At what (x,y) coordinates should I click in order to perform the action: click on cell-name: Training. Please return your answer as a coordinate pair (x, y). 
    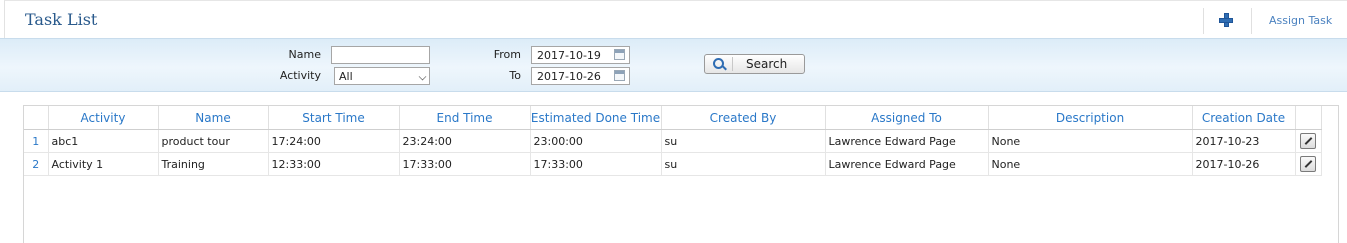
    Looking at the image, I should click on (213, 164).